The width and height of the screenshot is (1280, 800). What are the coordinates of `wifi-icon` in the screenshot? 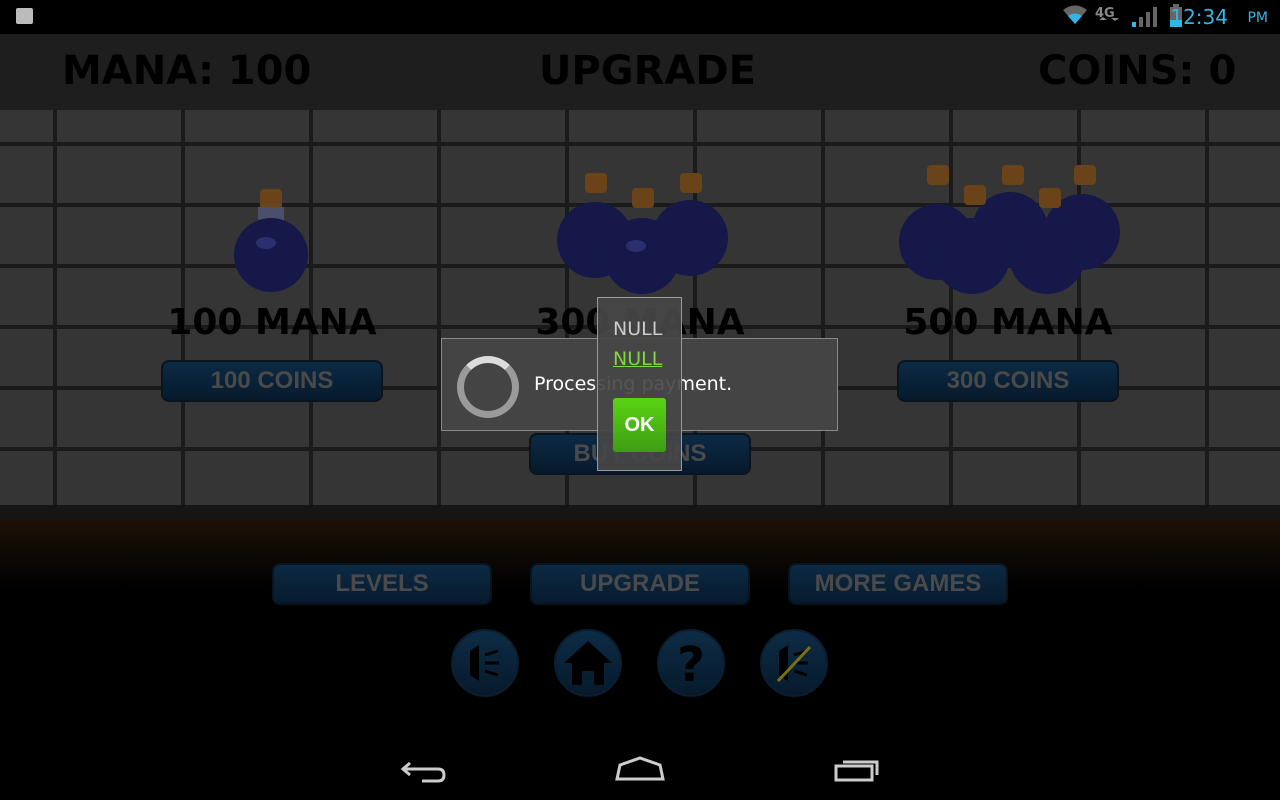 It's located at (1075, 14).